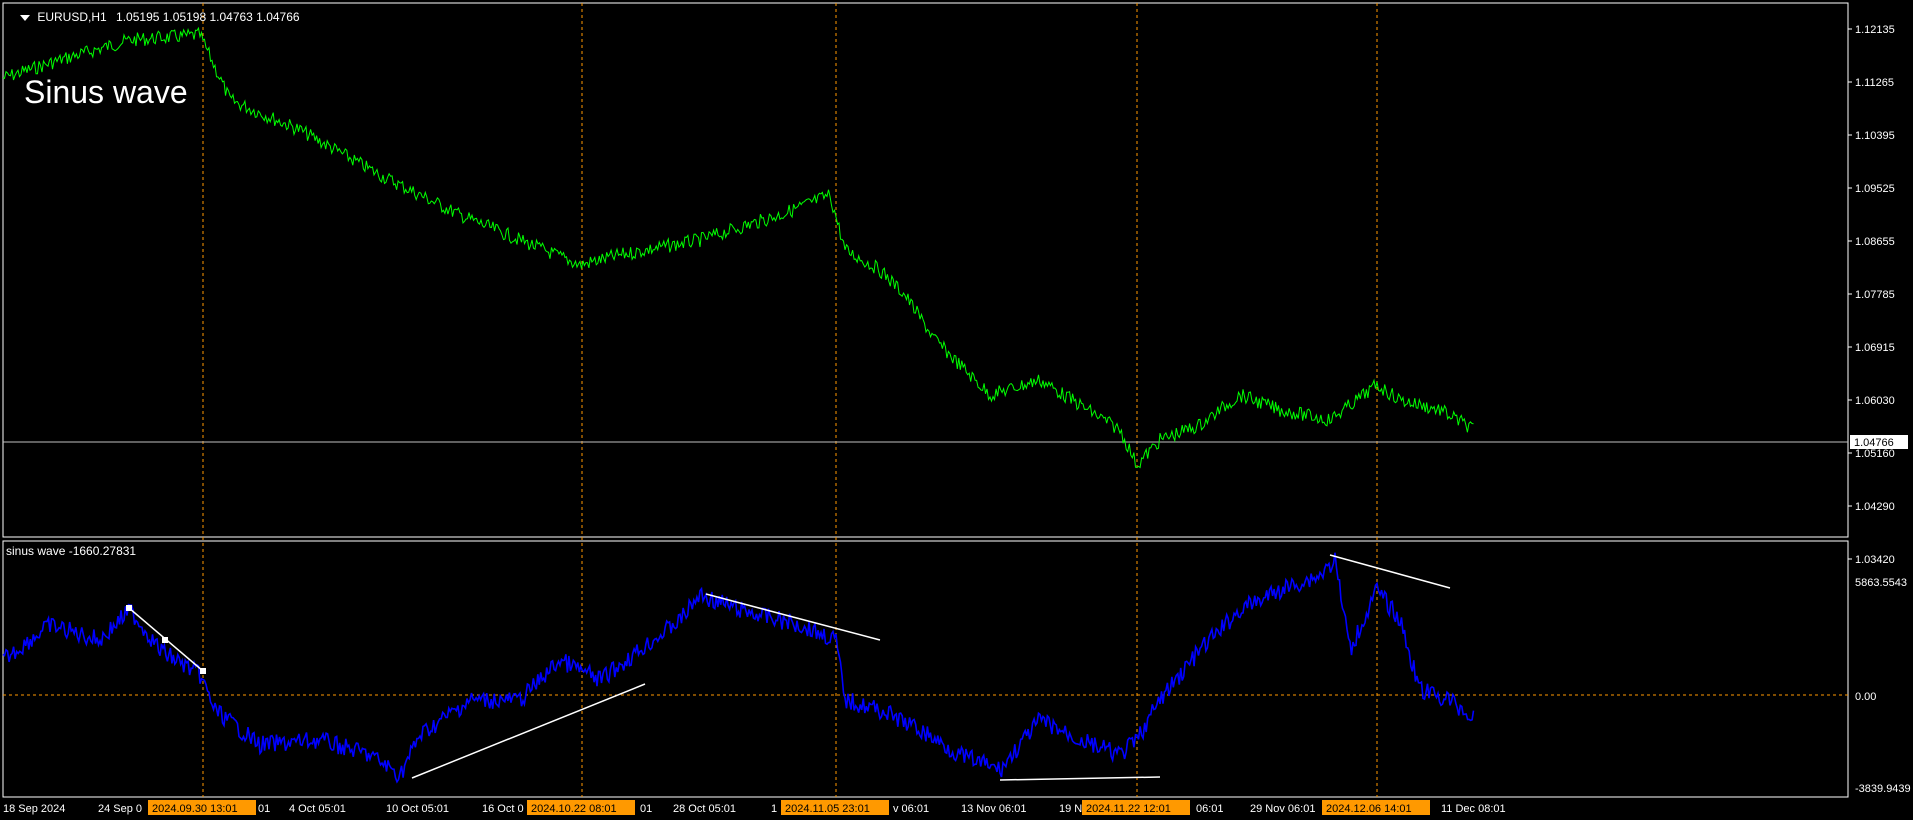 This screenshot has width=1913, height=820. What do you see at coordinates (1875, 295) in the screenshot?
I see `price-tick-label: 1.07785` at bounding box center [1875, 295].